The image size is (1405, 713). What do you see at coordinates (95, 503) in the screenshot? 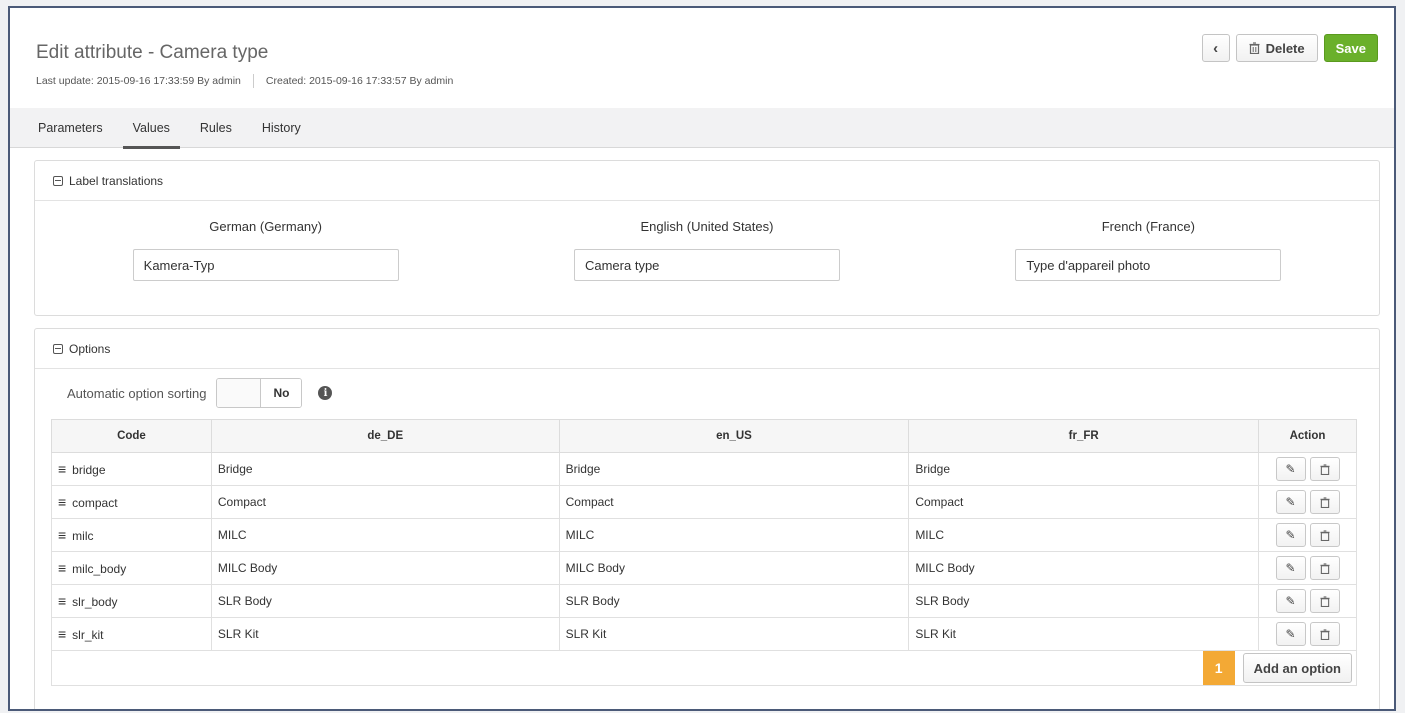
I see `code-text: compact` at bounding box center [95, 503].